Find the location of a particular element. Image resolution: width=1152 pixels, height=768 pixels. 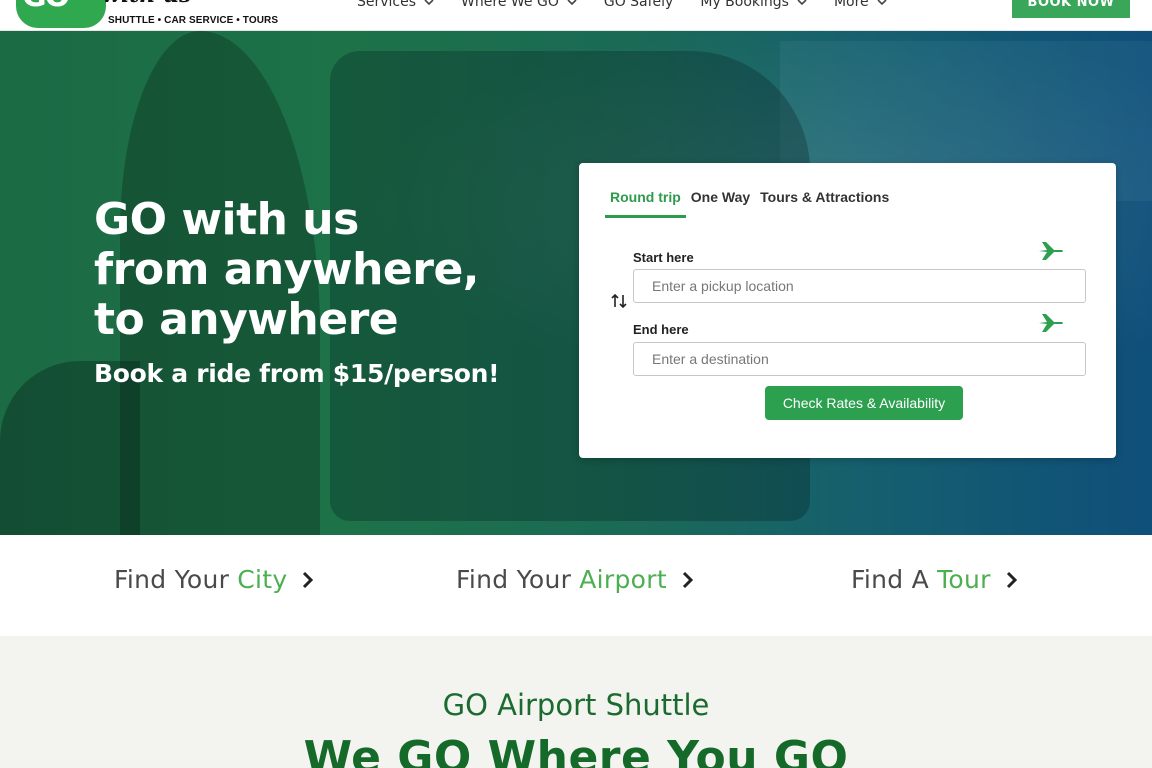

nav-where-we-go: Where We GO is located at coordinates (519, 5).